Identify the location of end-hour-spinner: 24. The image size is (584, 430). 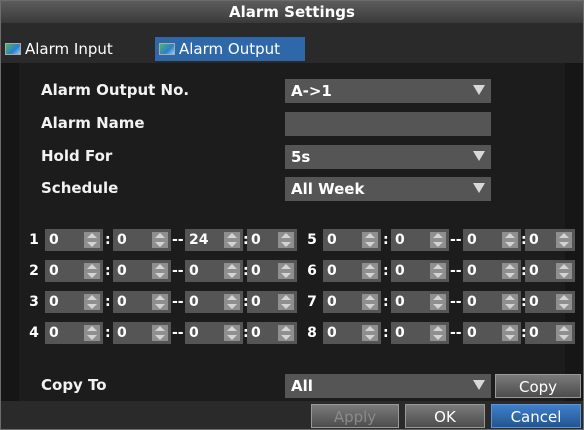
(214, 240).